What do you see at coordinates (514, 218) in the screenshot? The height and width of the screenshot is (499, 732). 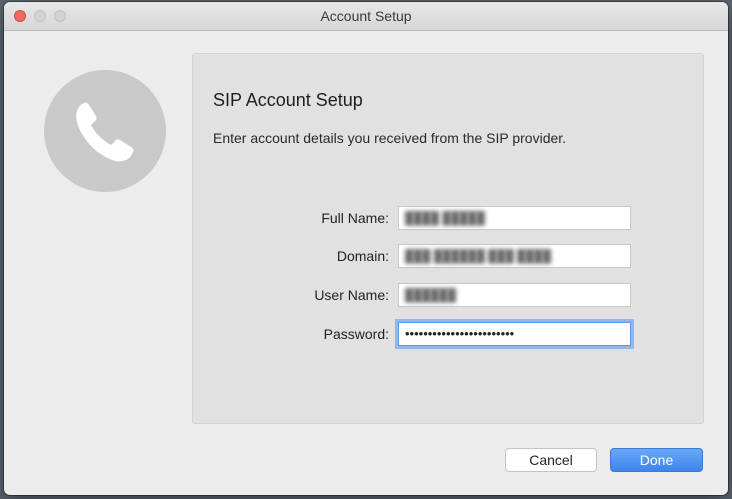 I see `full-name-field: ████ █████` at bounding box center [514, 218].